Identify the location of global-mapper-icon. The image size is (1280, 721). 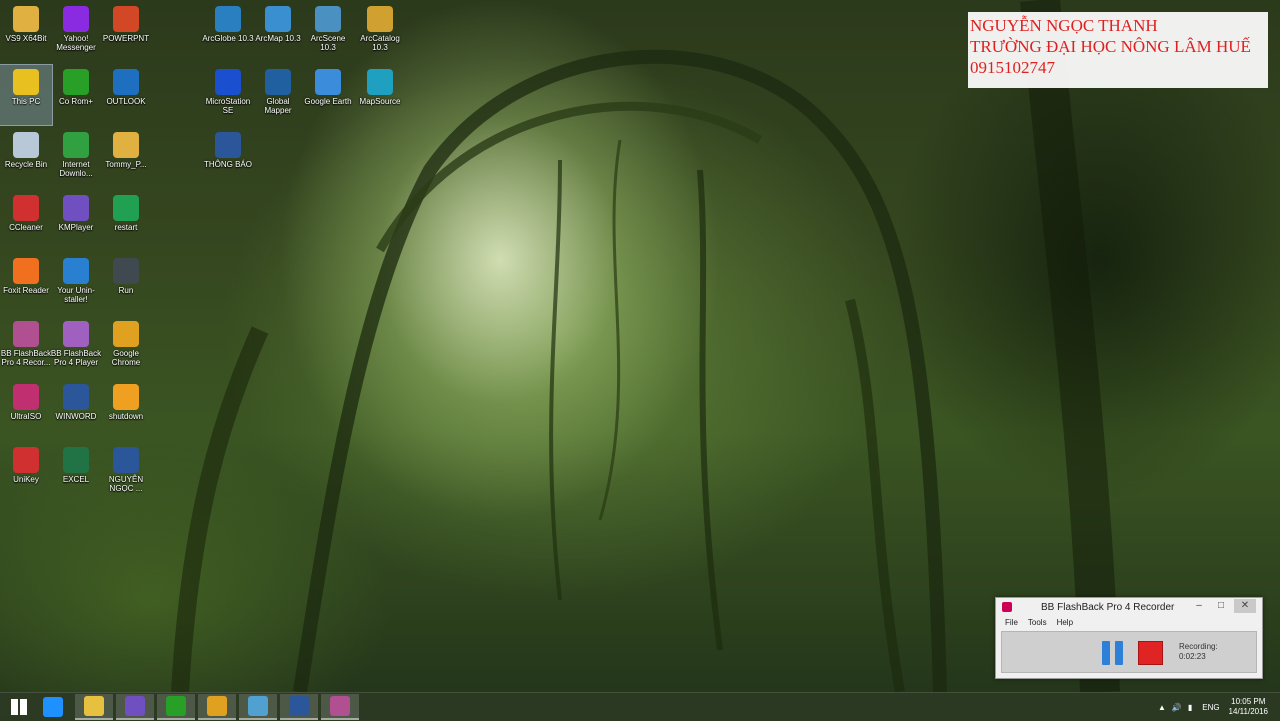
(278, 82).